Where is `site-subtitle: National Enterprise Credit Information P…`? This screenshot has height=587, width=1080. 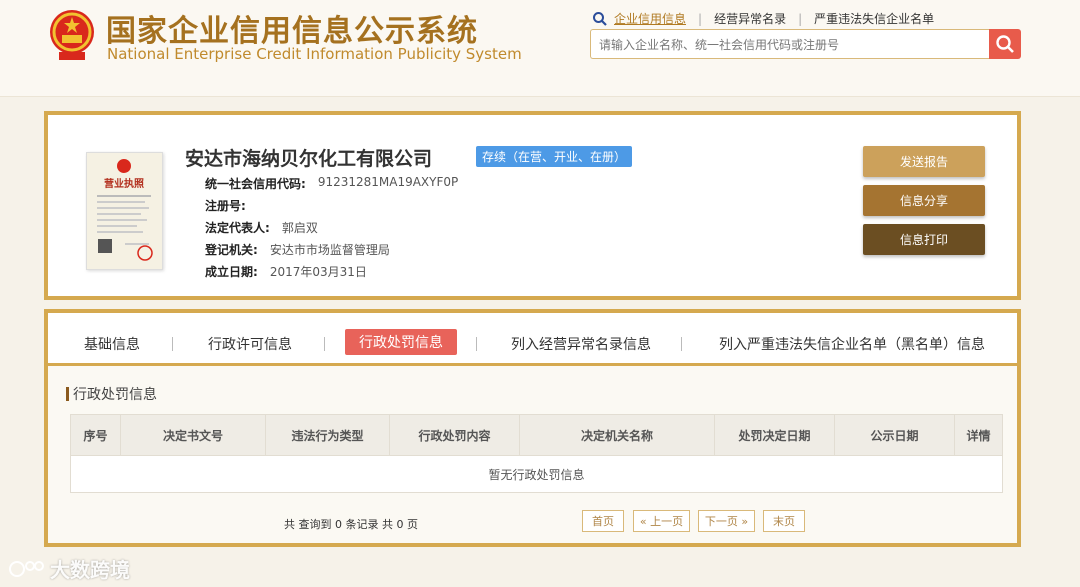
site-subtitle: National Enterprise Credit Information P… is located at coordinates (314, 54).